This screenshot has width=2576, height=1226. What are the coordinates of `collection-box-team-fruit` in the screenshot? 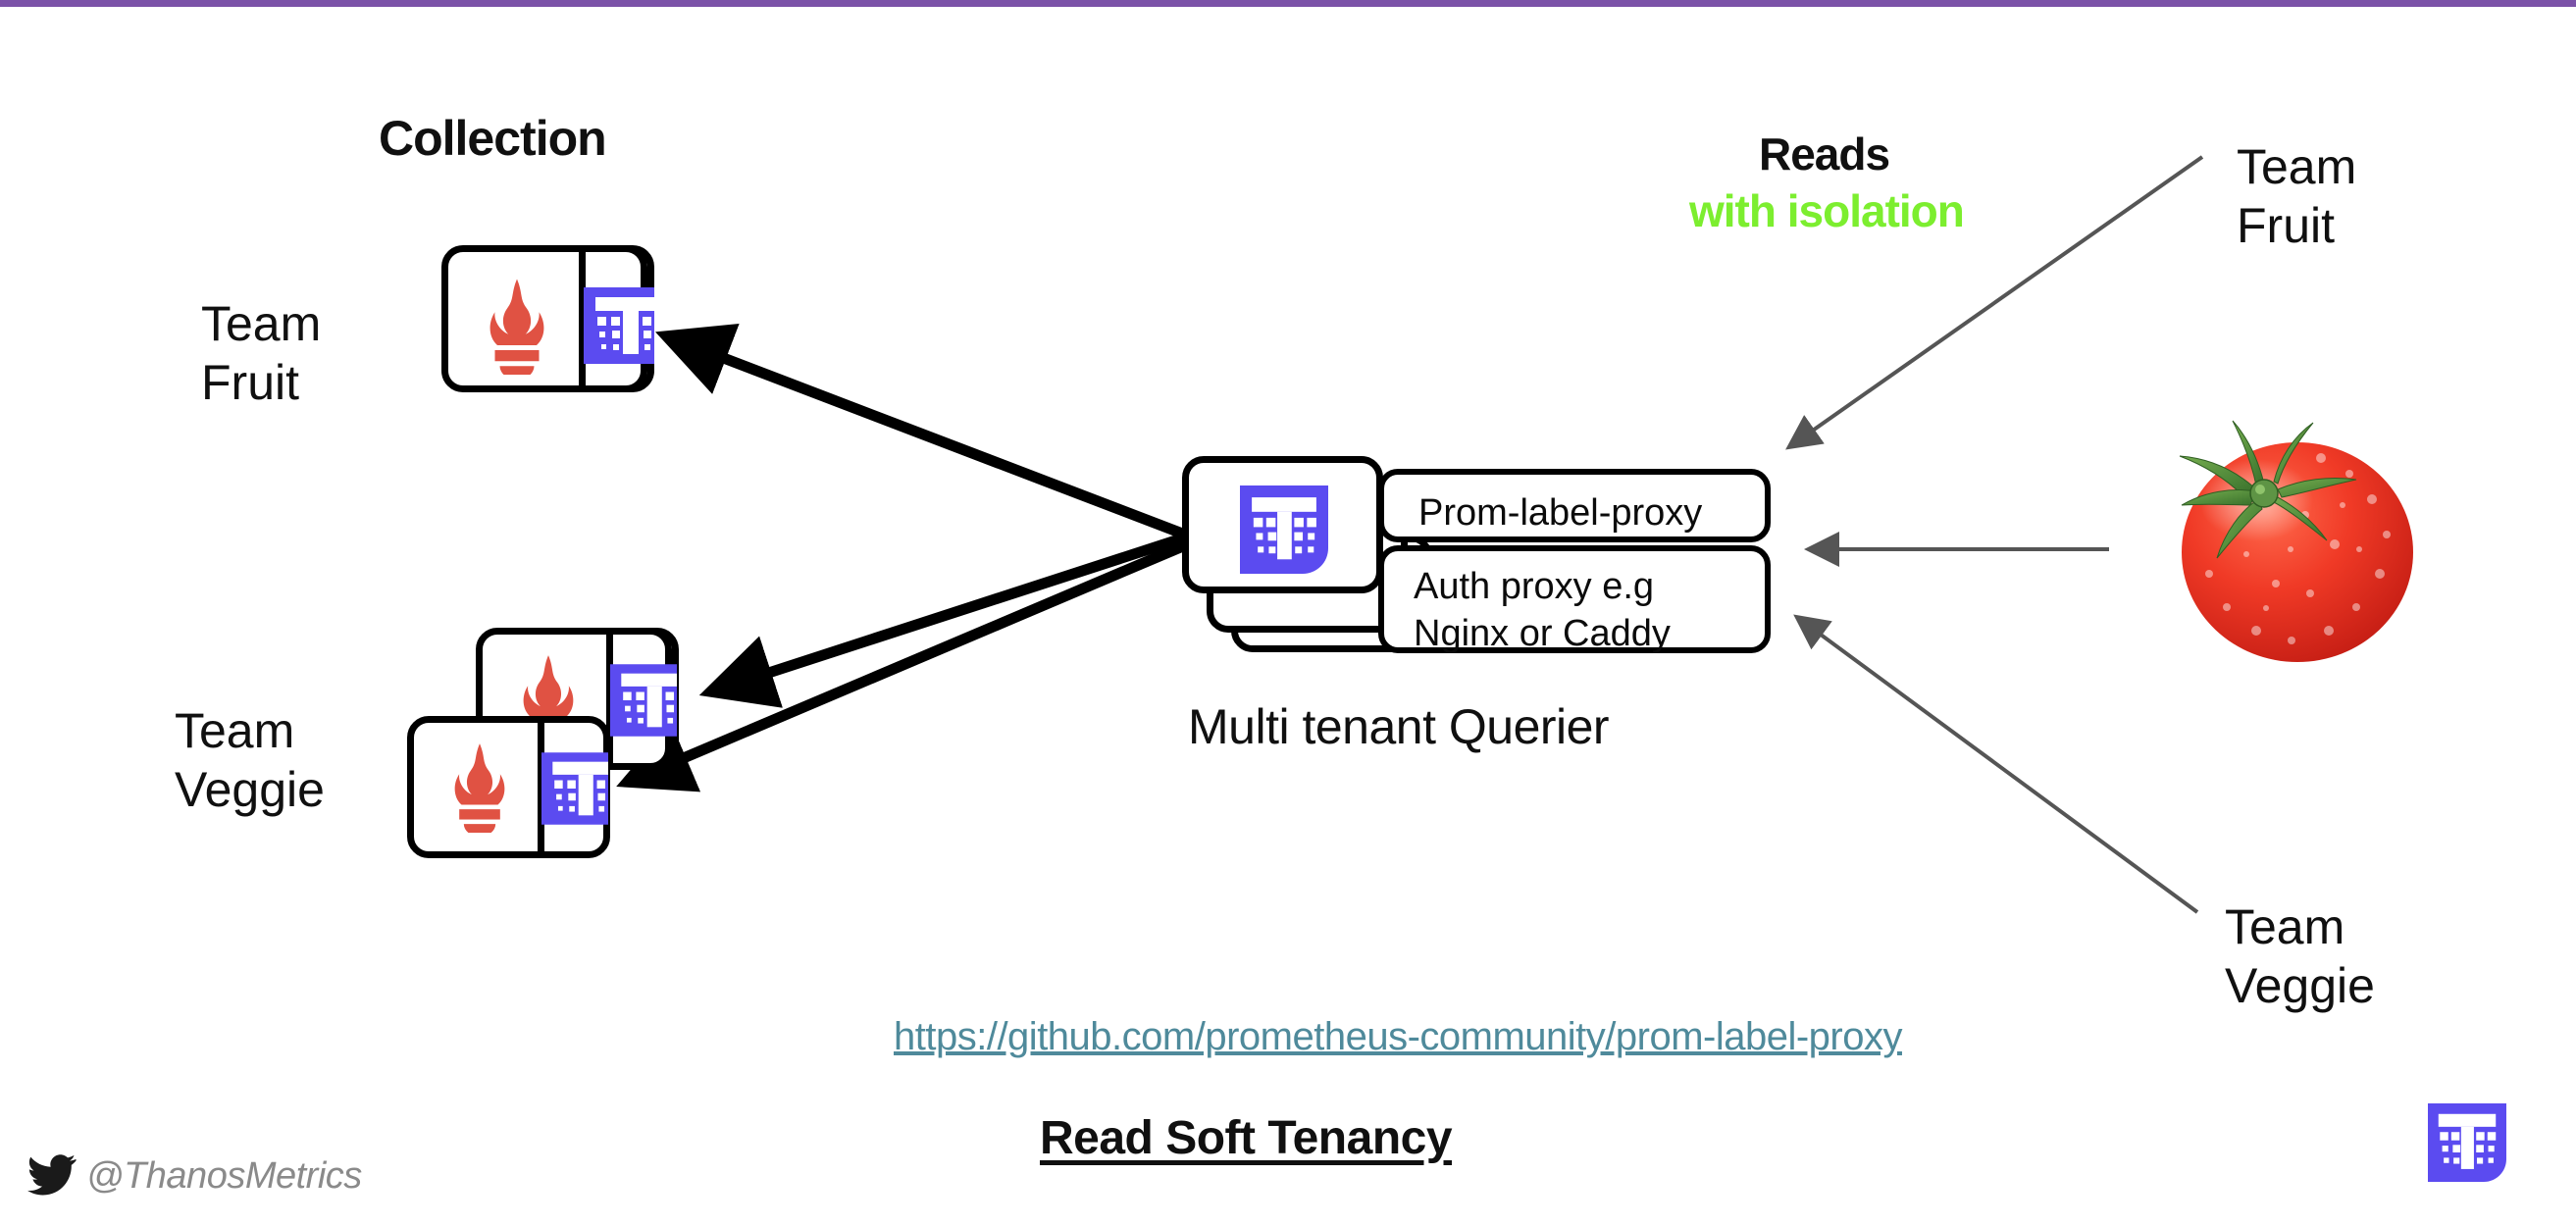 It's located at (547, 318).